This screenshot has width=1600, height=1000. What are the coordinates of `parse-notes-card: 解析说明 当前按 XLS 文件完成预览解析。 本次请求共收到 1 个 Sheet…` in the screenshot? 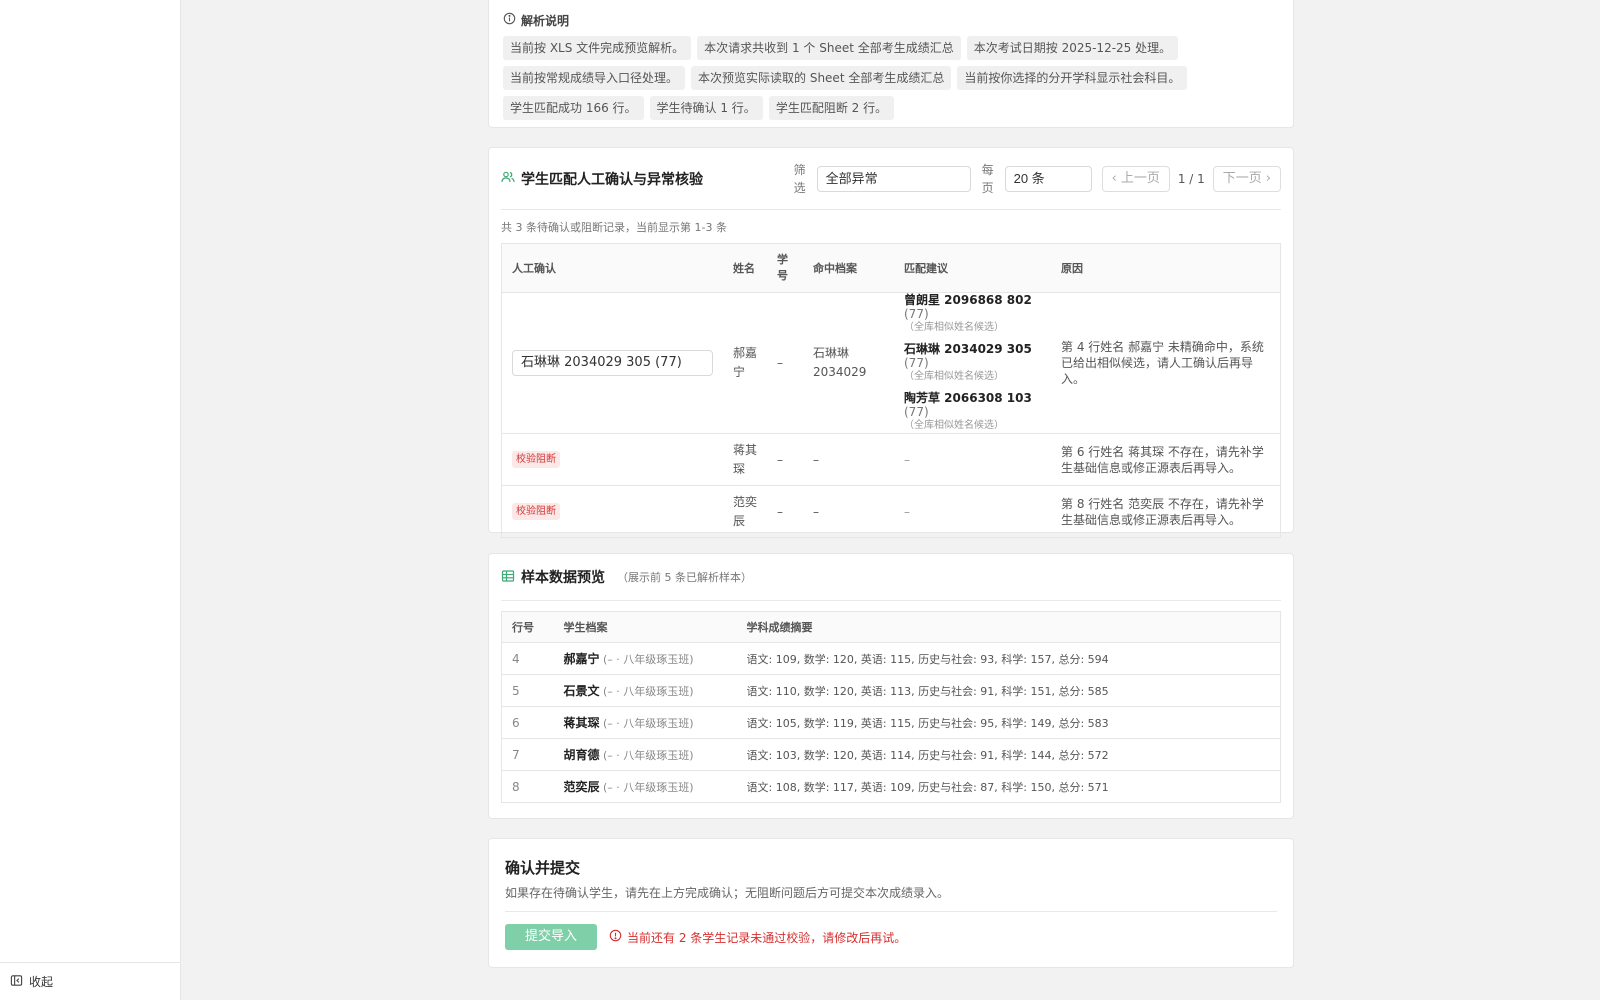 It's located at (891, 64).